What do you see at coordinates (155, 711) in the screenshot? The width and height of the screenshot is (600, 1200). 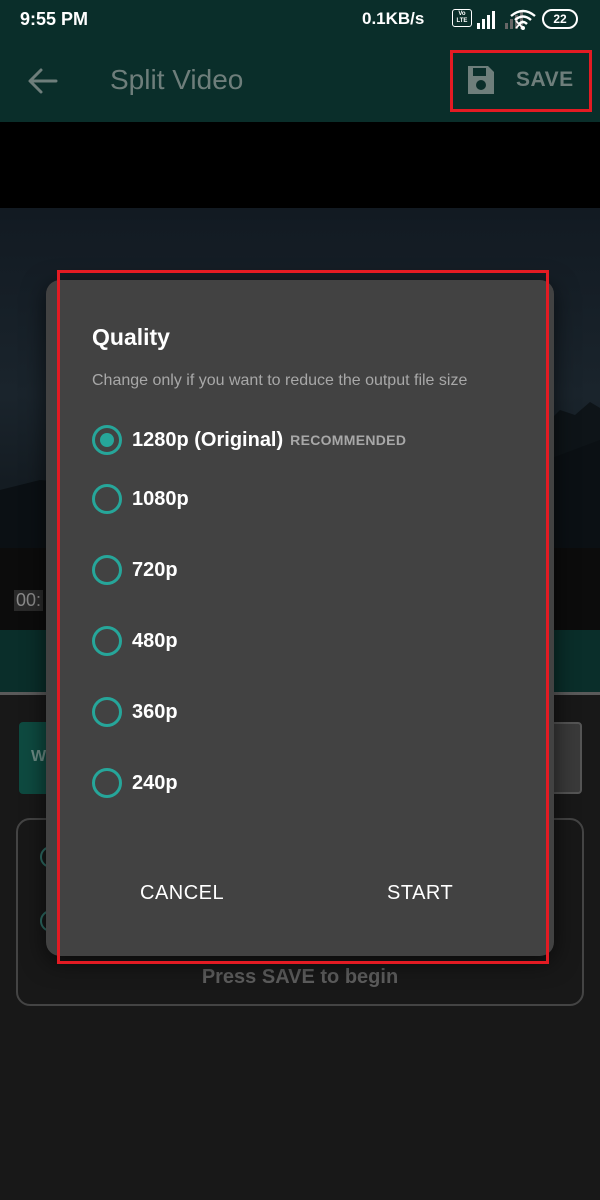 I see `option-label: 360p` at bounding box center [155, 711].